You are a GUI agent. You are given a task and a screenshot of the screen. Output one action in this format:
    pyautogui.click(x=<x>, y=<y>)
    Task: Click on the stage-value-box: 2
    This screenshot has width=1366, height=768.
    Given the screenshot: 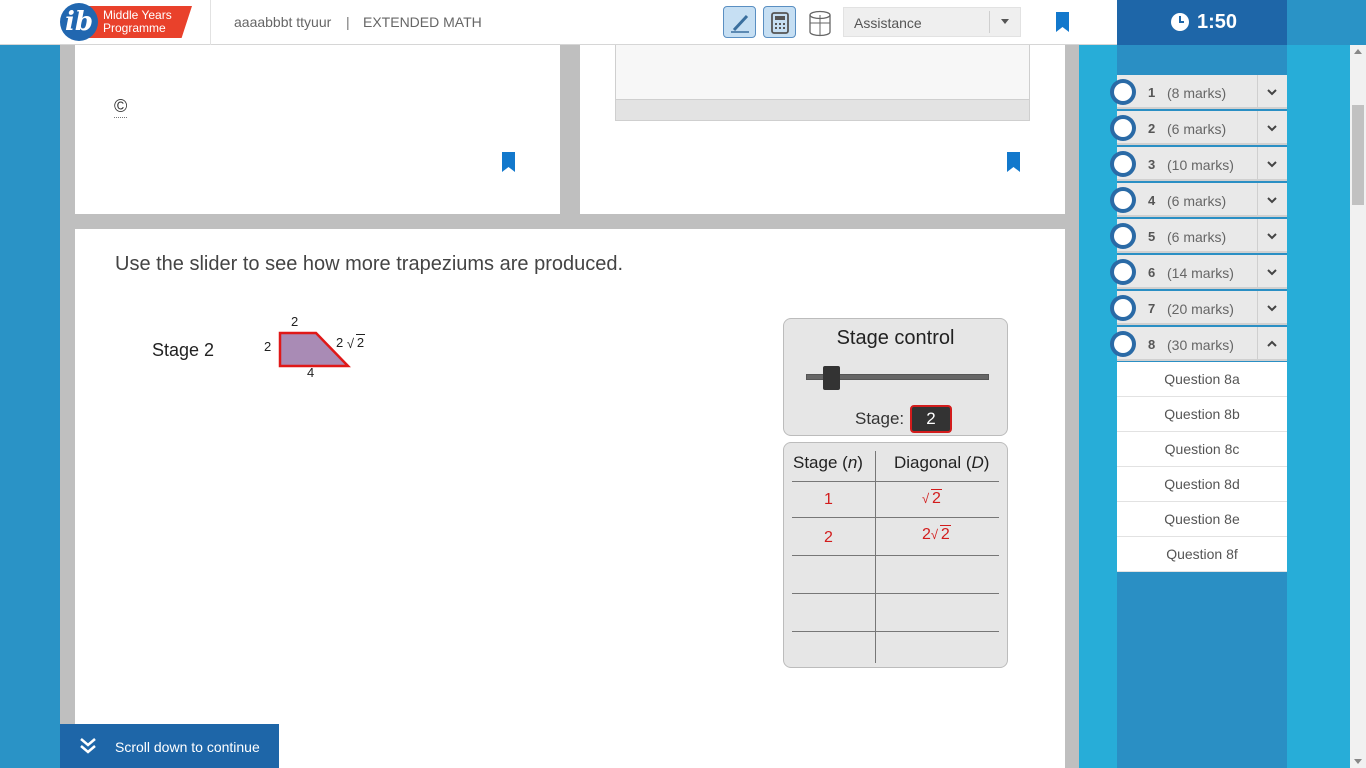 What is the action you would take?
    pyautogui.click(x=931, y=419)
    